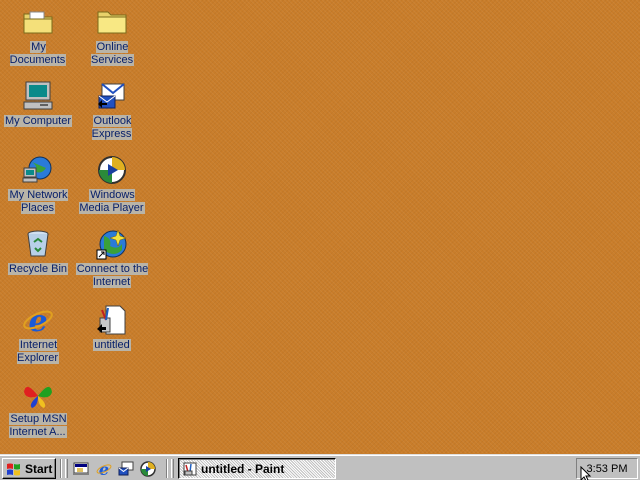  I want to click on paint-icon, so click(190, 469).